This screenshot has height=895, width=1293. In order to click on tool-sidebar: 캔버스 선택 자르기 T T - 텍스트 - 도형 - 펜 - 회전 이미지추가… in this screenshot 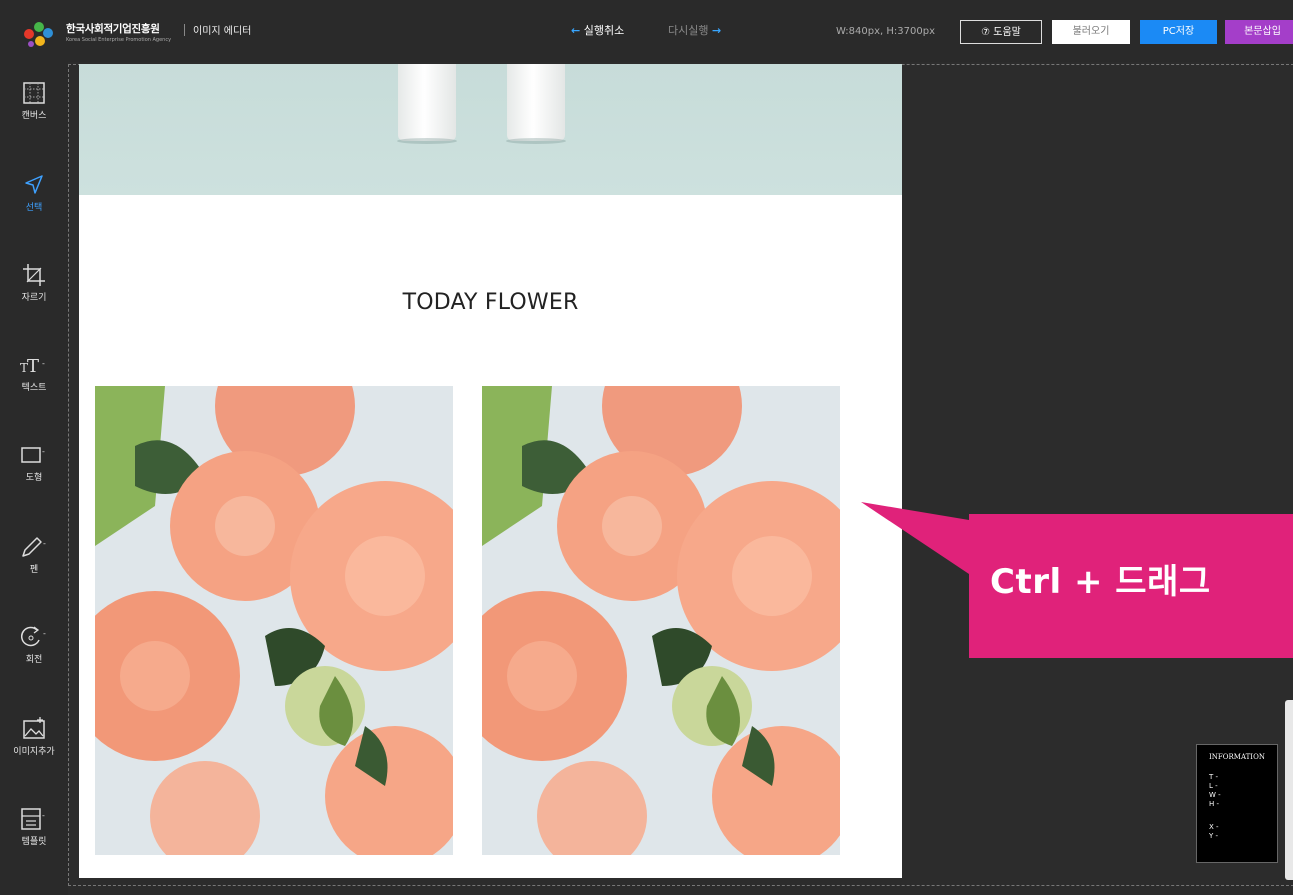, I will do `click(34, 478)`.